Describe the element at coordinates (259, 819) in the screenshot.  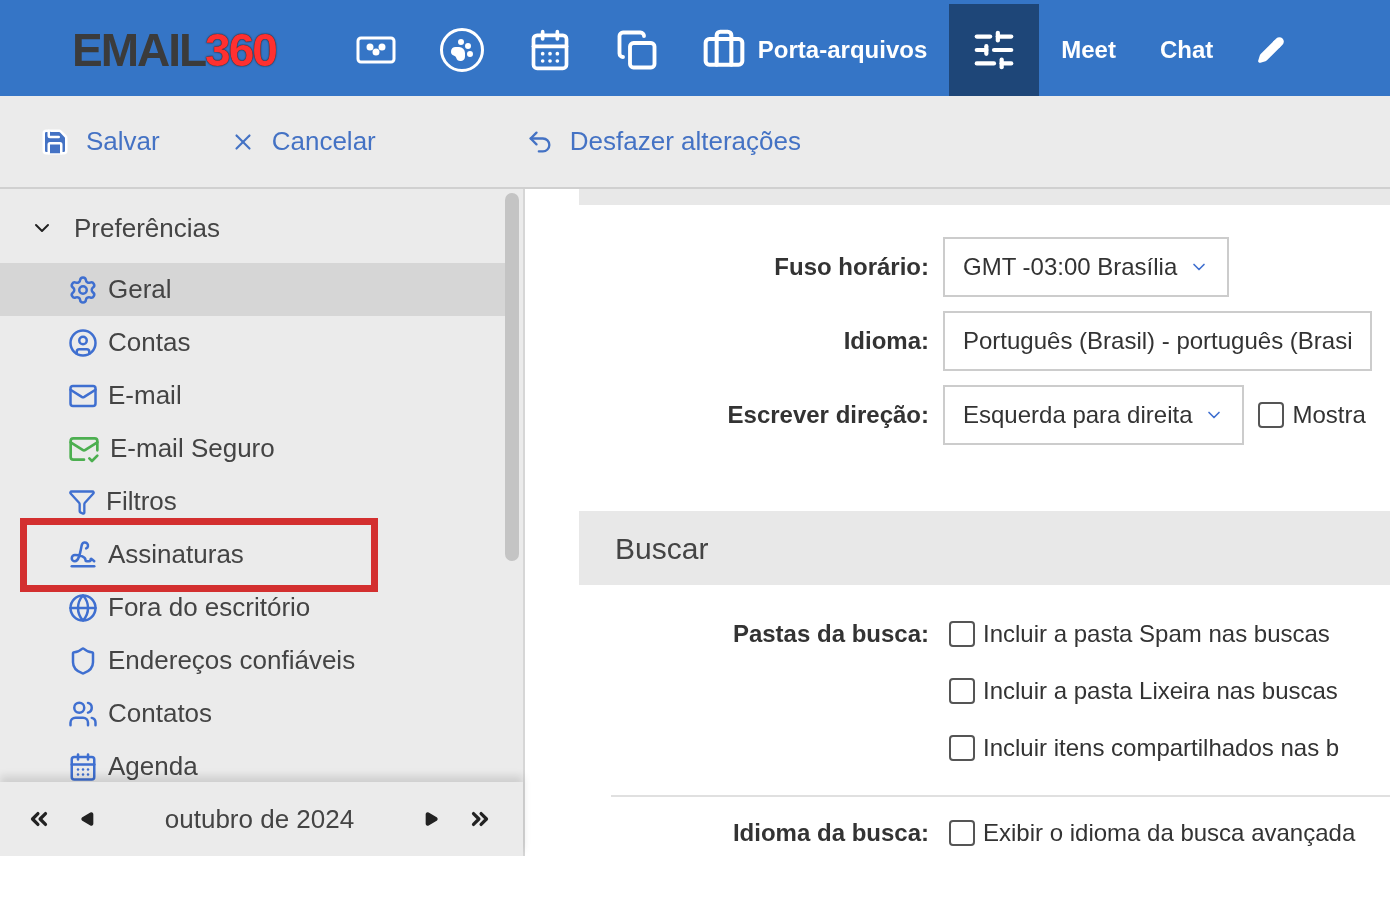
I see `month-label: outubro de 2024` at that location.